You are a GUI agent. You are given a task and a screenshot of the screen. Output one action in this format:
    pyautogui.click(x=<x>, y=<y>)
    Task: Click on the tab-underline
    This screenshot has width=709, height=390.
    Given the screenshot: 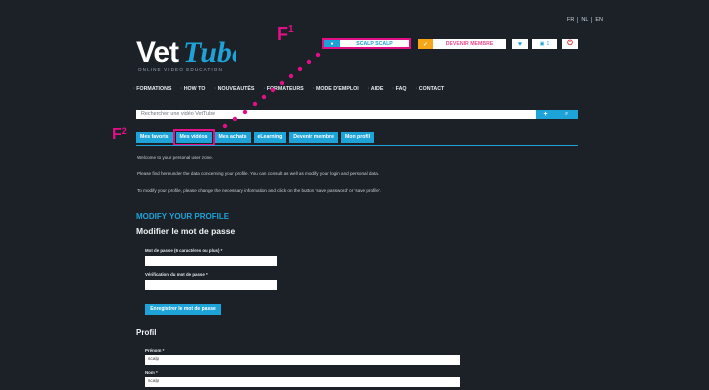 What is the action you would take?
    pyautogui.click(x=357, y=145)
    